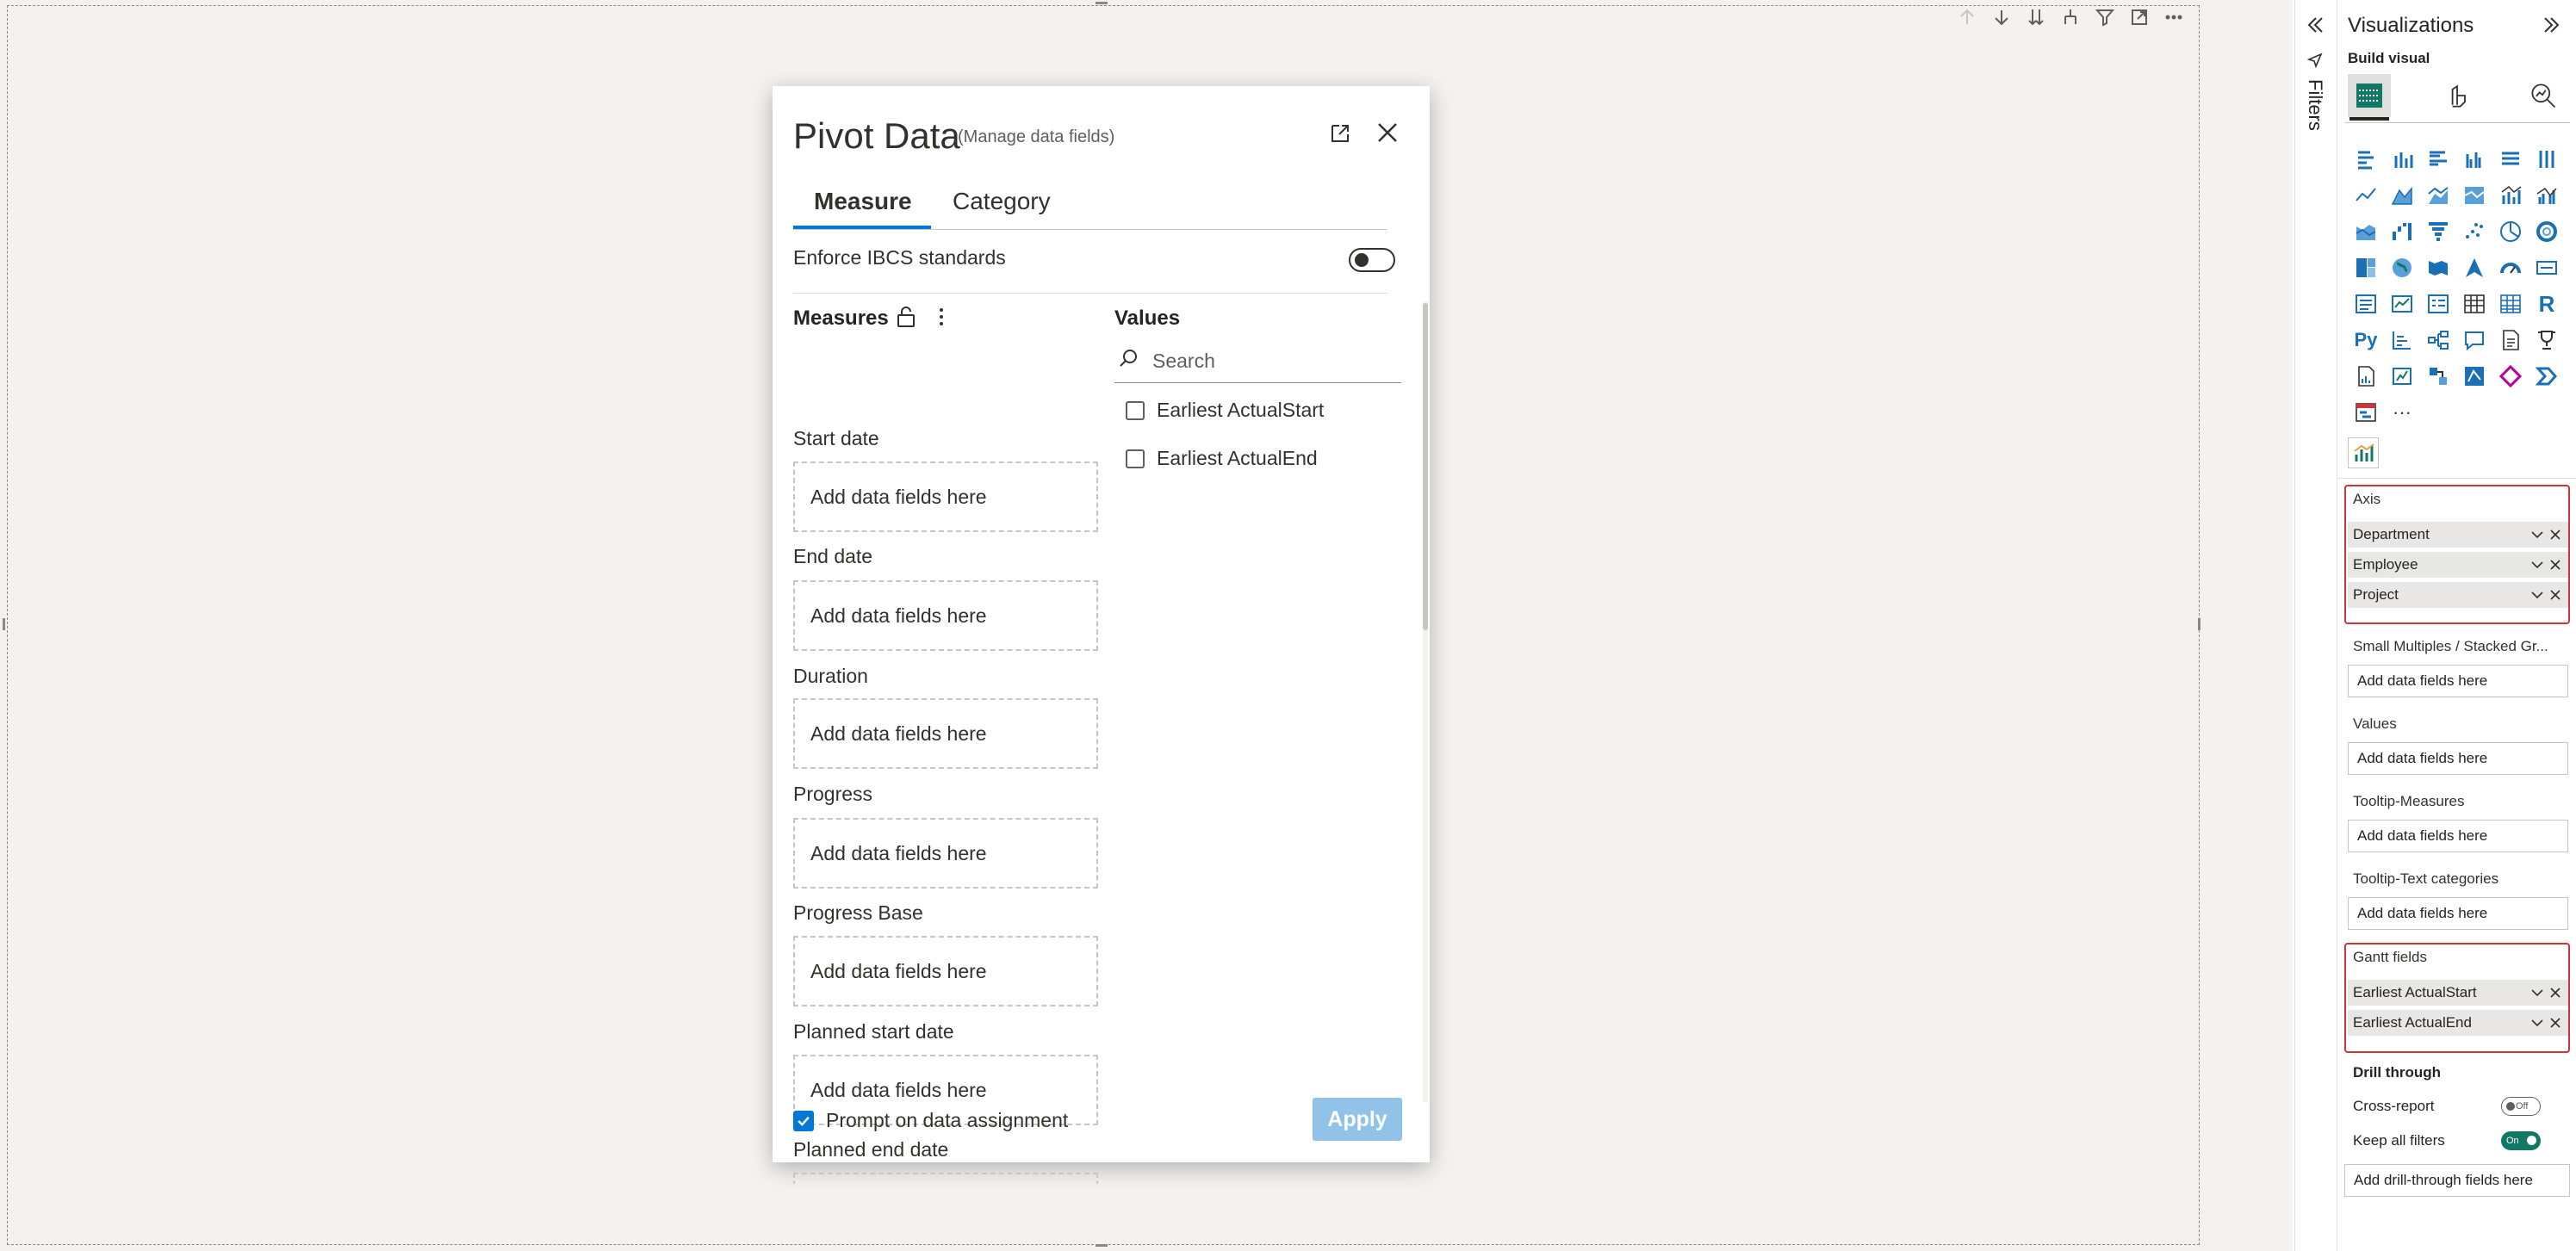 The width and height of the screenshot is (2576, 1251). I want to click on waterfall-chart-icon, so click(2402, 232).